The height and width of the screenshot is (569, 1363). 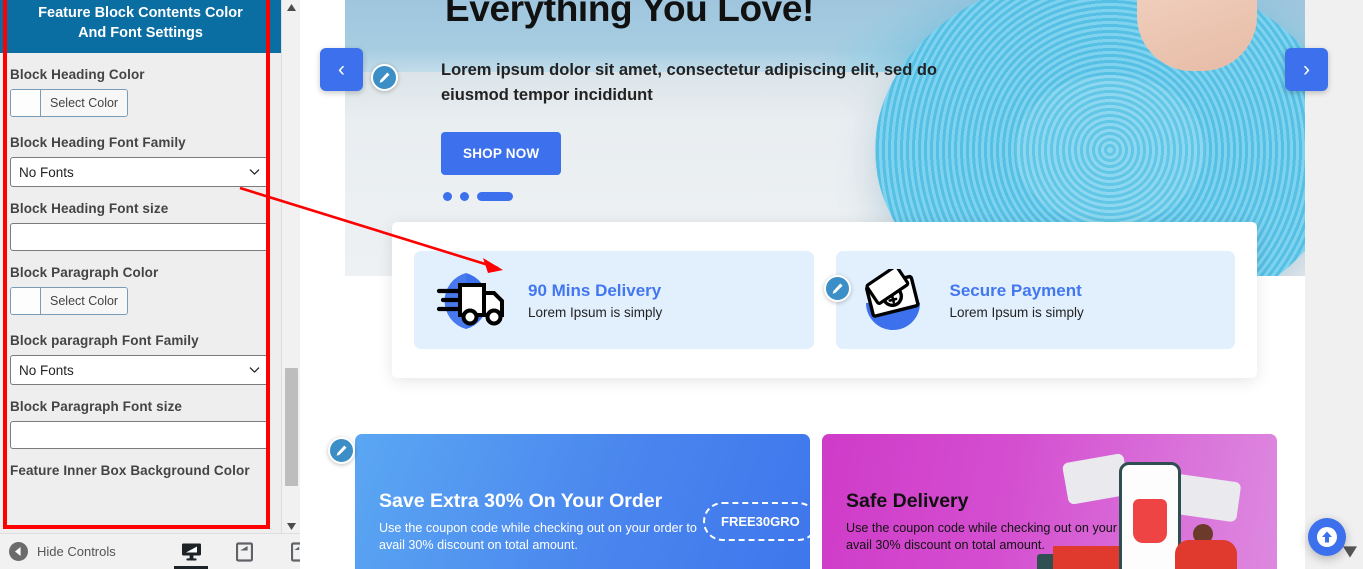 I want to click on edit-pin-promo-save-extra, so click(x=341, y=450).